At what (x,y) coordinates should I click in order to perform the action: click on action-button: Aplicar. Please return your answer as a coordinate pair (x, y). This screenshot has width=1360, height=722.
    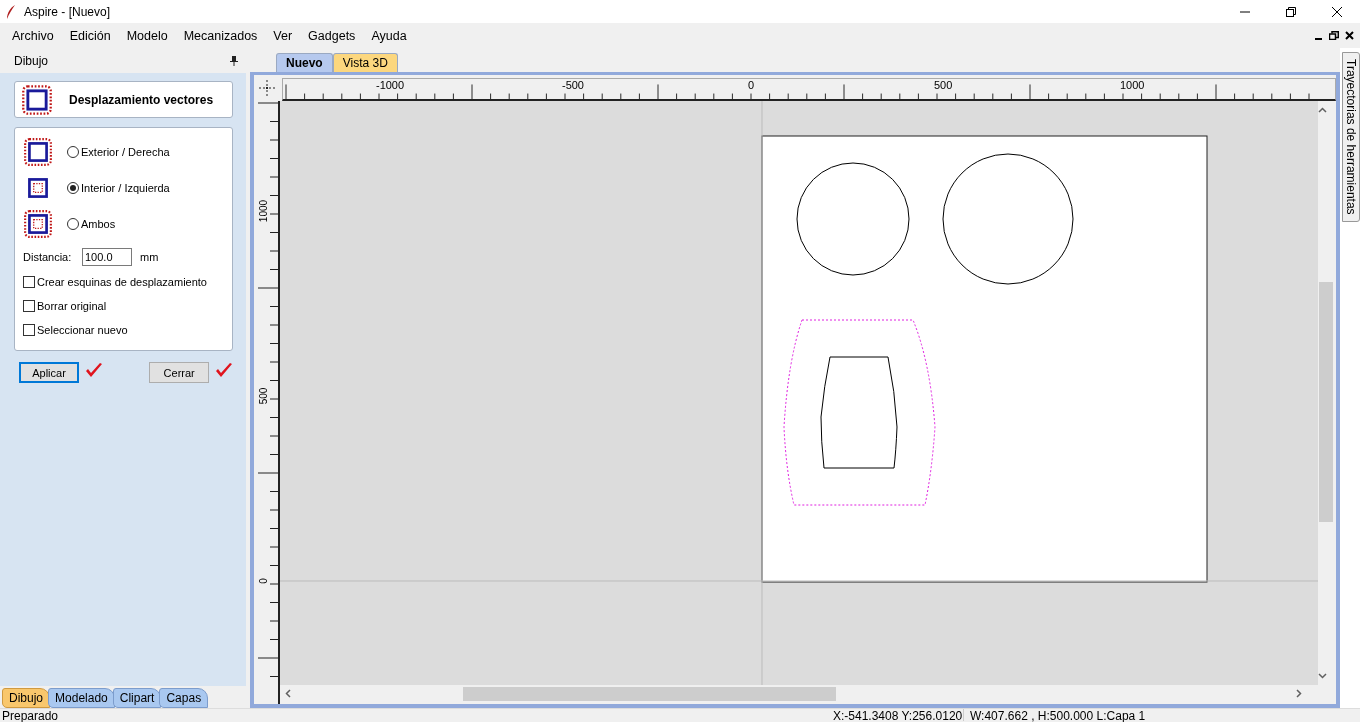
    Looking at the image, I should click on (49, 372).